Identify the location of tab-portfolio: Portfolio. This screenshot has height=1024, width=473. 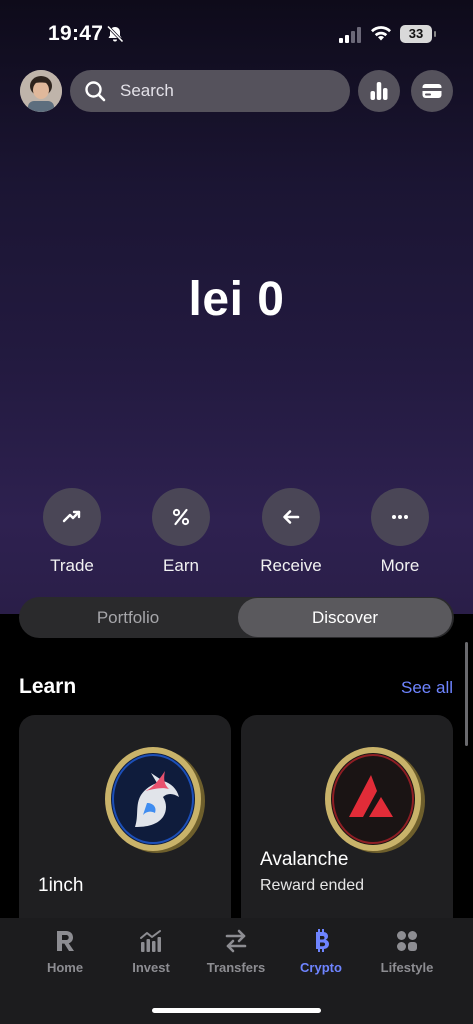
(128, 617).